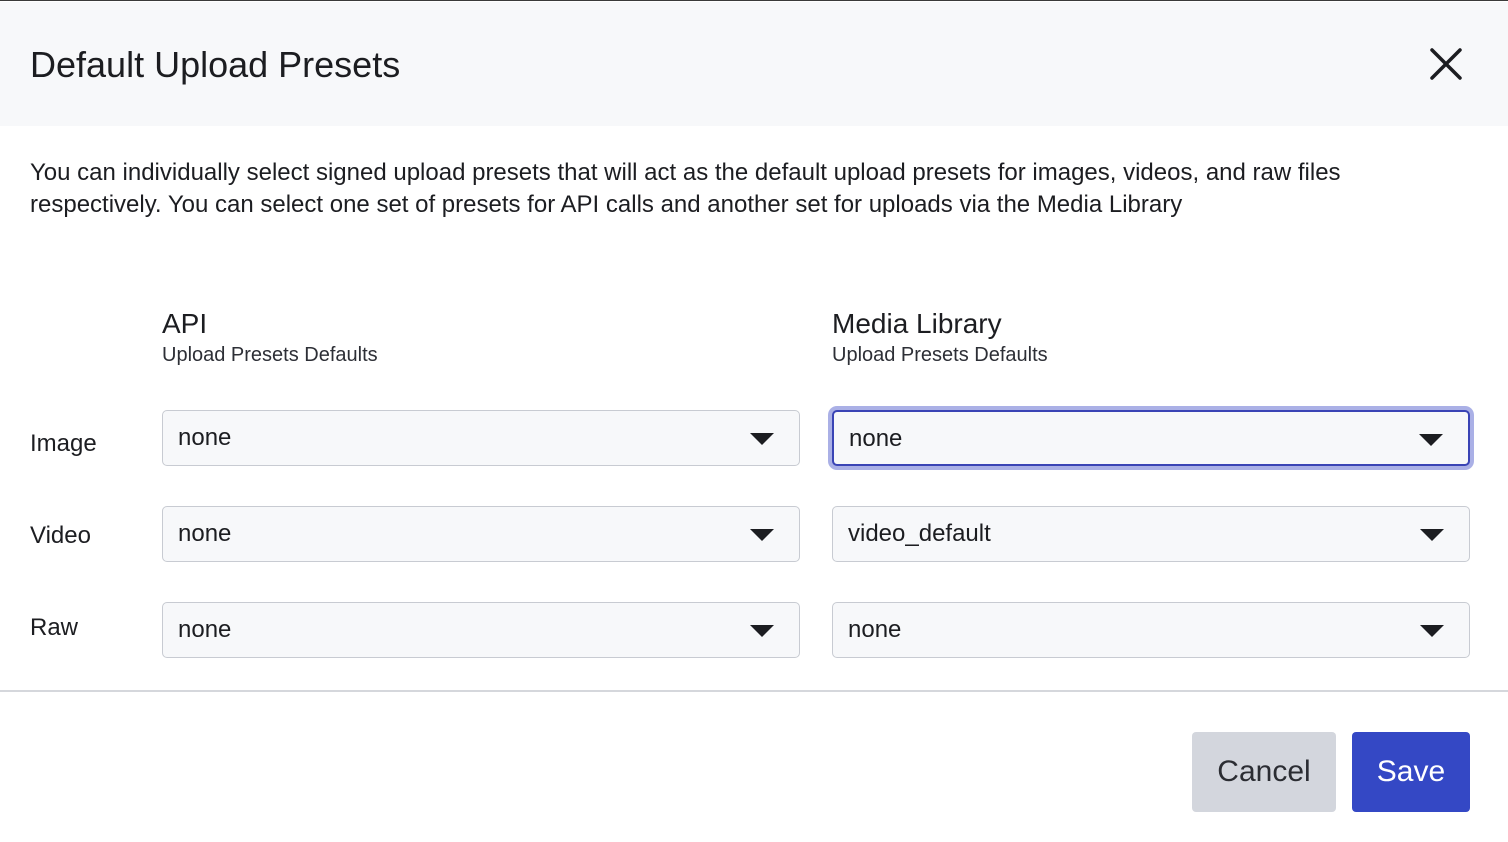  I want to click on row-label-raw: Raw, so click(54, 627).